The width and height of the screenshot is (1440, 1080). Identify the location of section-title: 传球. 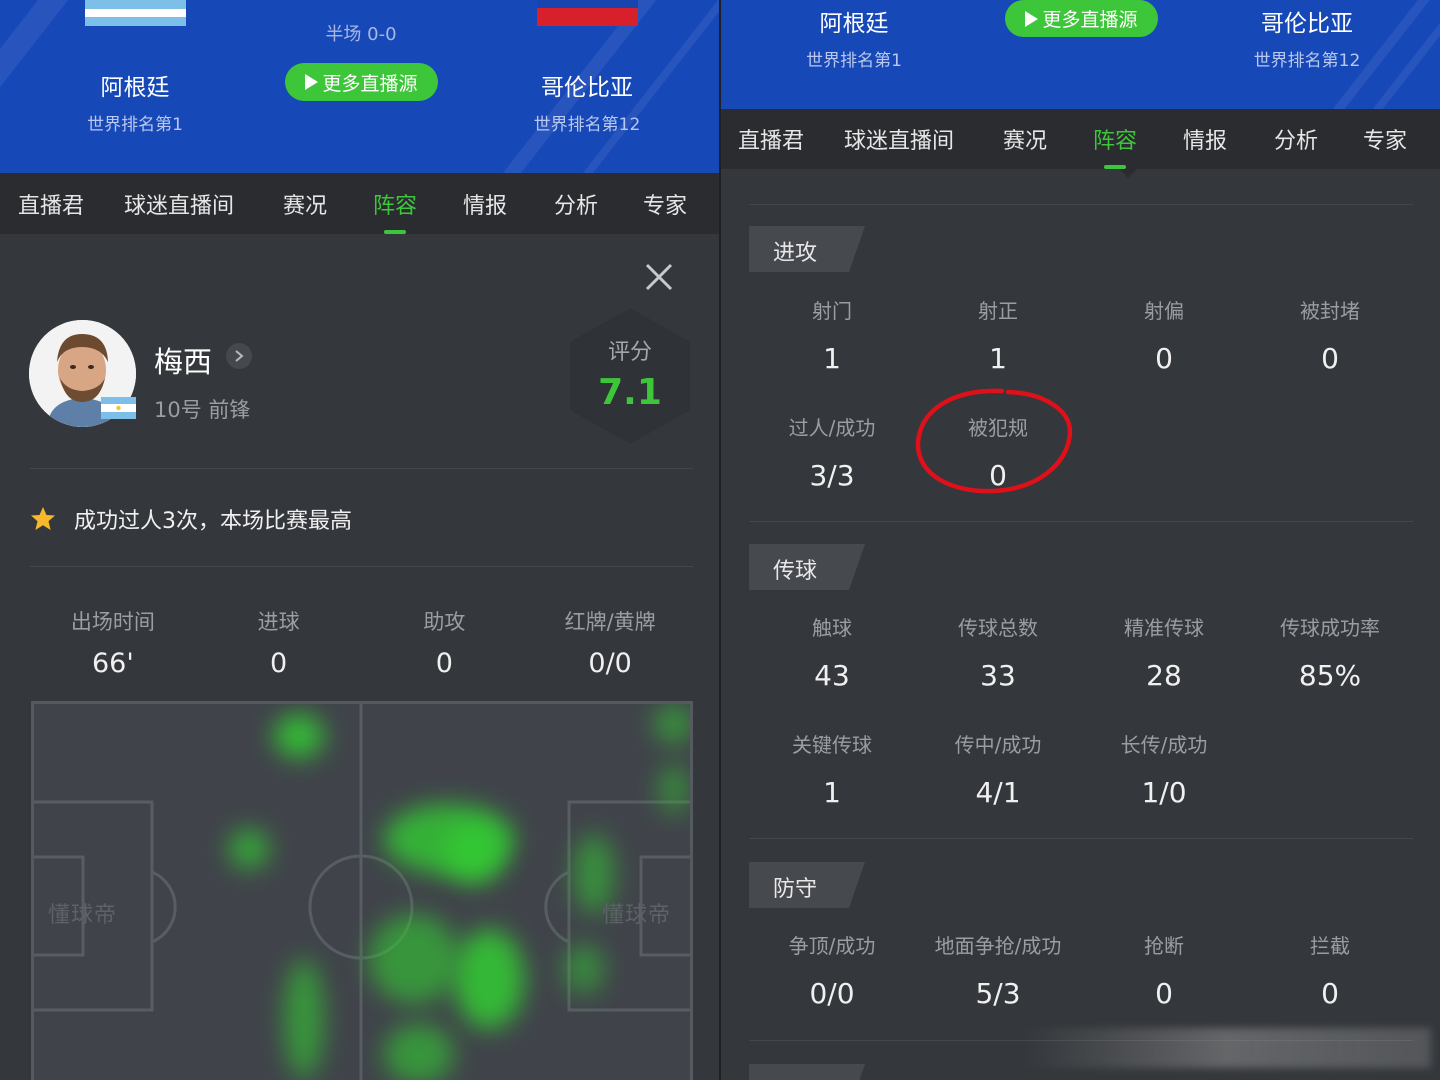
(795, 571).